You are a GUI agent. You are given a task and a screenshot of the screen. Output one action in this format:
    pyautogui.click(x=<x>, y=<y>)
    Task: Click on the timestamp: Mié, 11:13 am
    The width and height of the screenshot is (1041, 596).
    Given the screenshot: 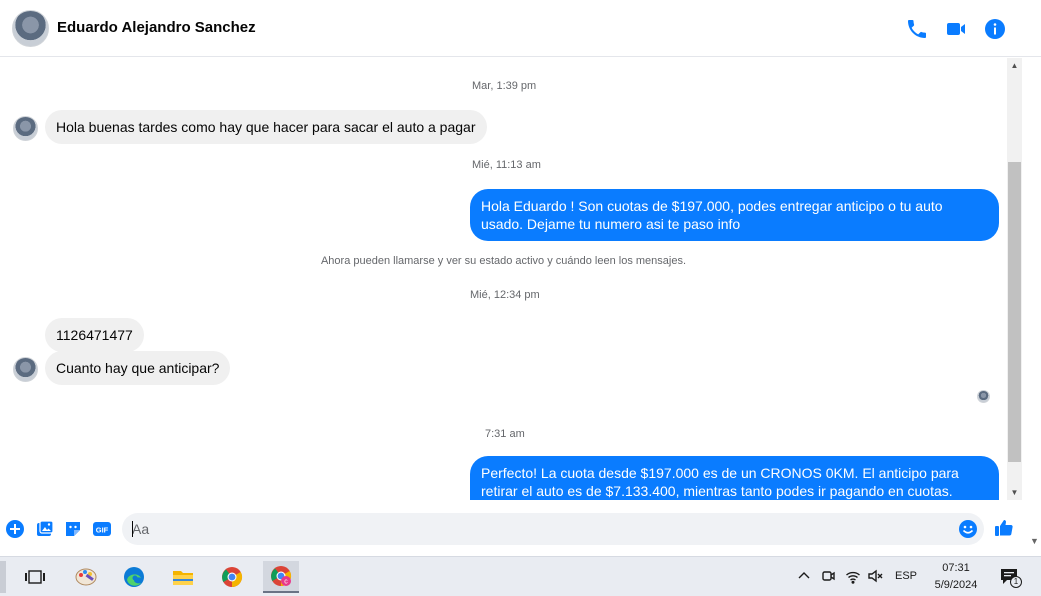 What is the action you would take?
    pyautogui.click(x=506, y=165)
    